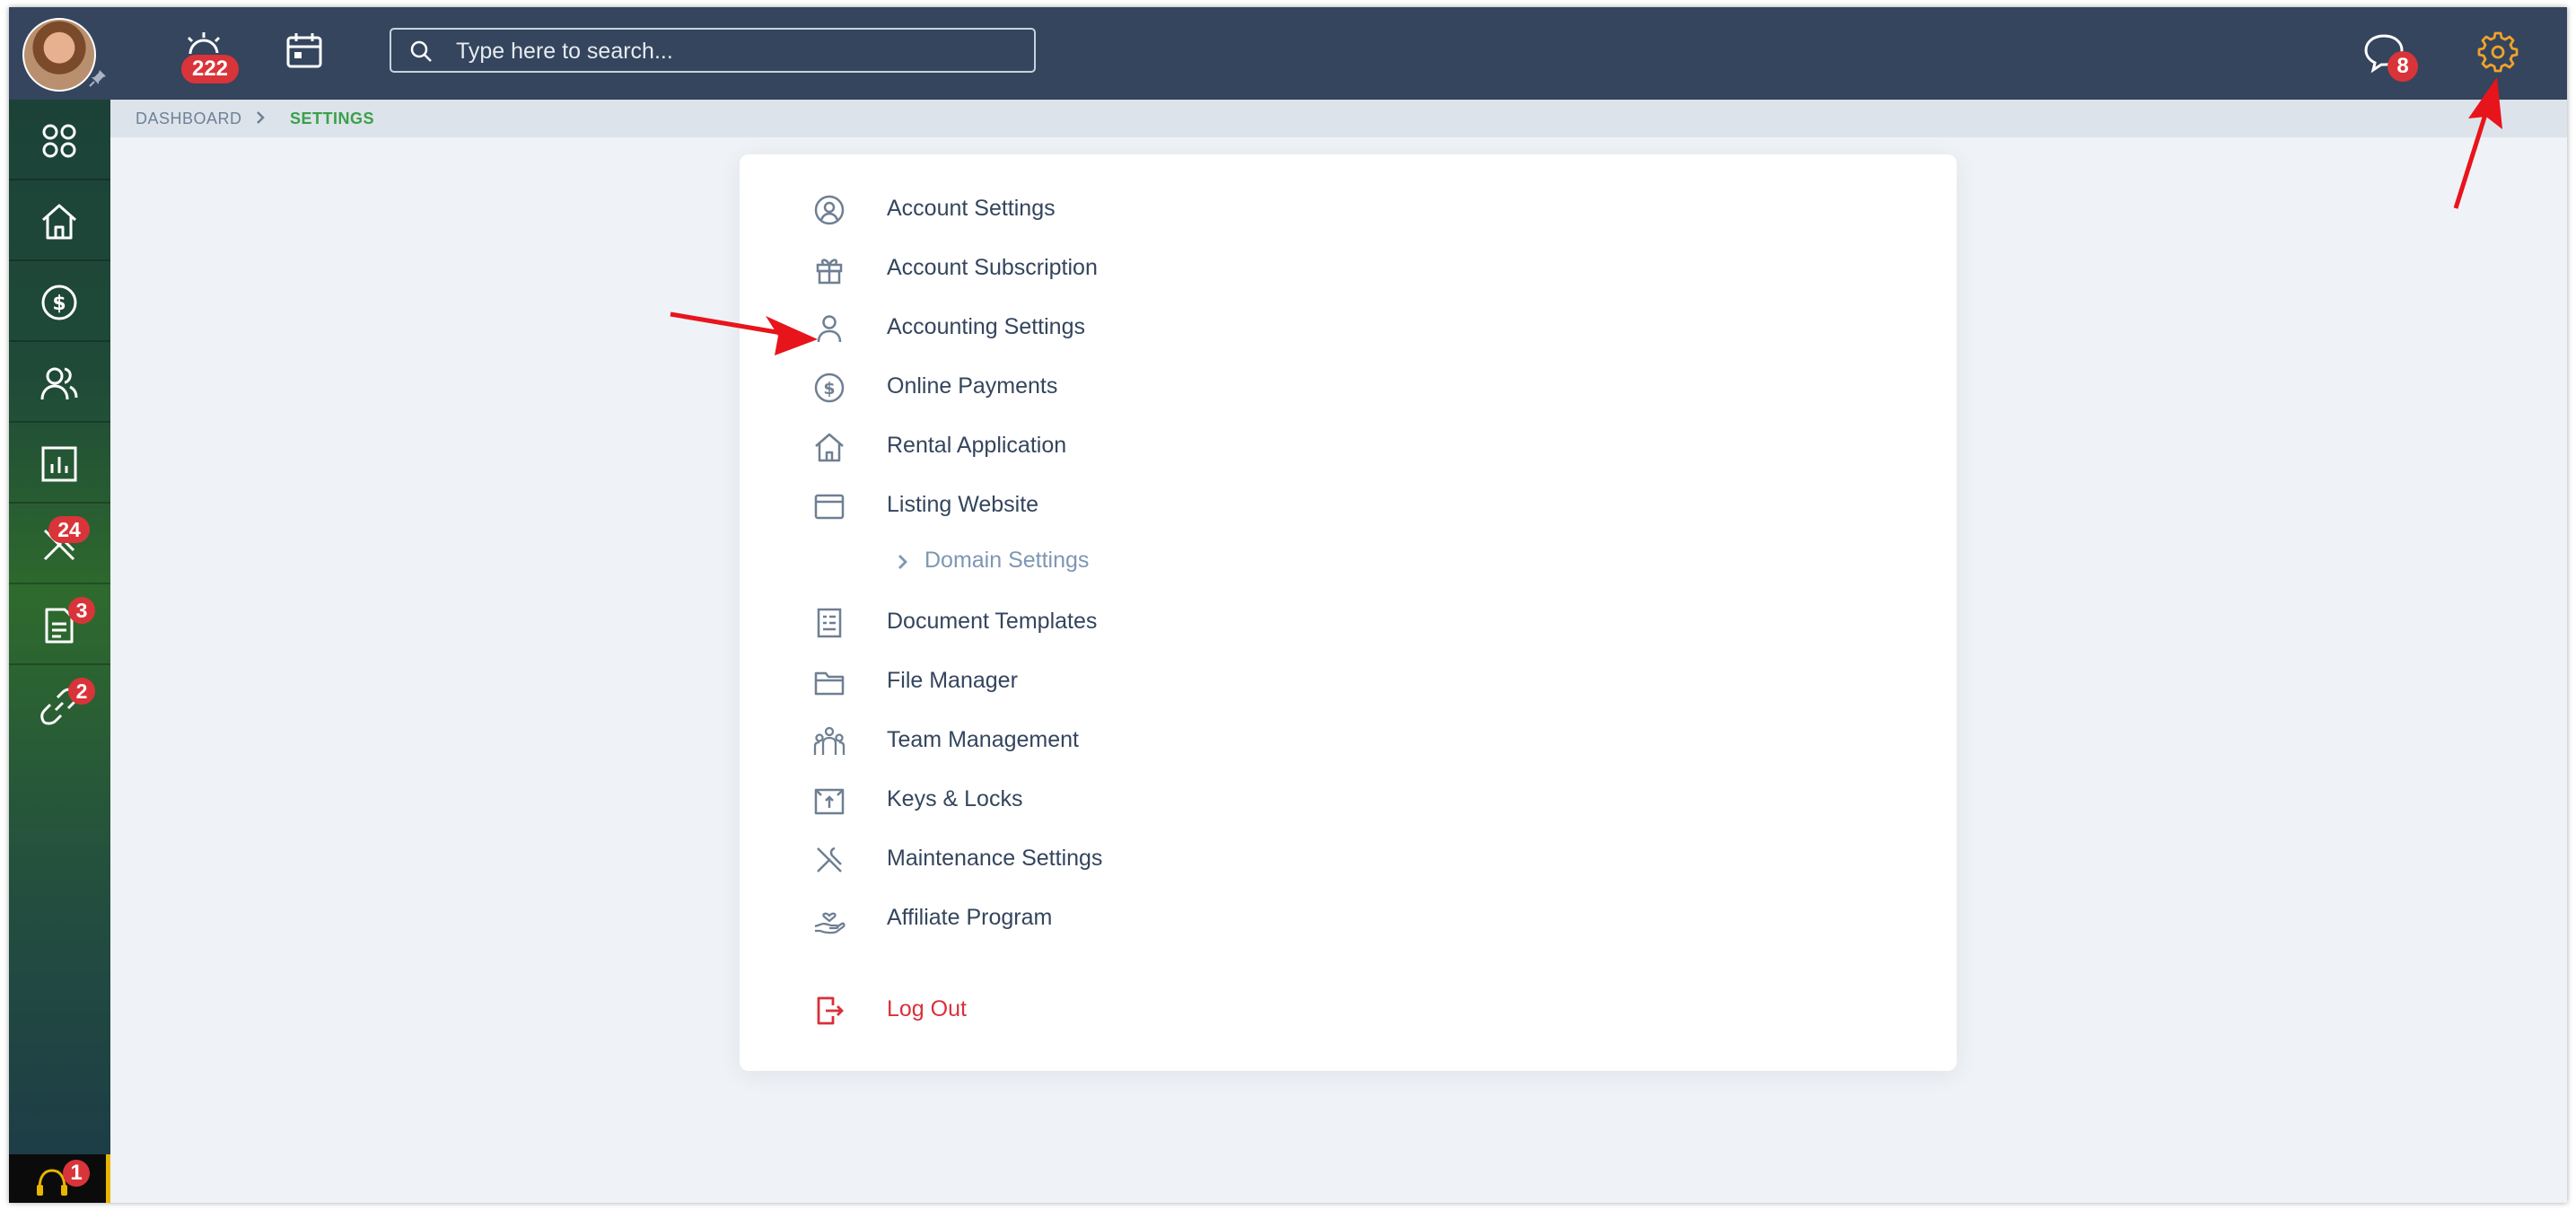 The image size is (2576, 1210). What do you see at coordinates (1143, 800) in the screenshot?
I see `menu-item-keys-locks: Keys & Locks` at bounding box center [1143, 800].